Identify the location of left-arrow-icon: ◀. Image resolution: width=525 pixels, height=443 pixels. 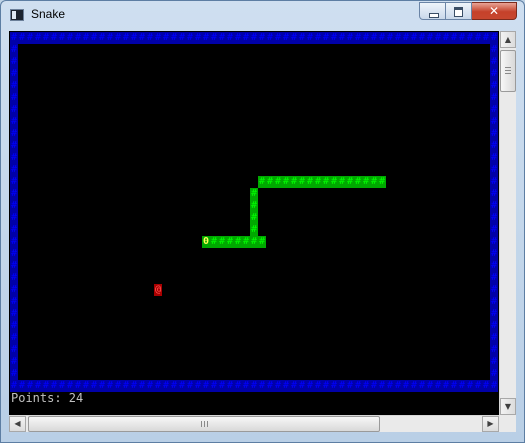
(17, 423).